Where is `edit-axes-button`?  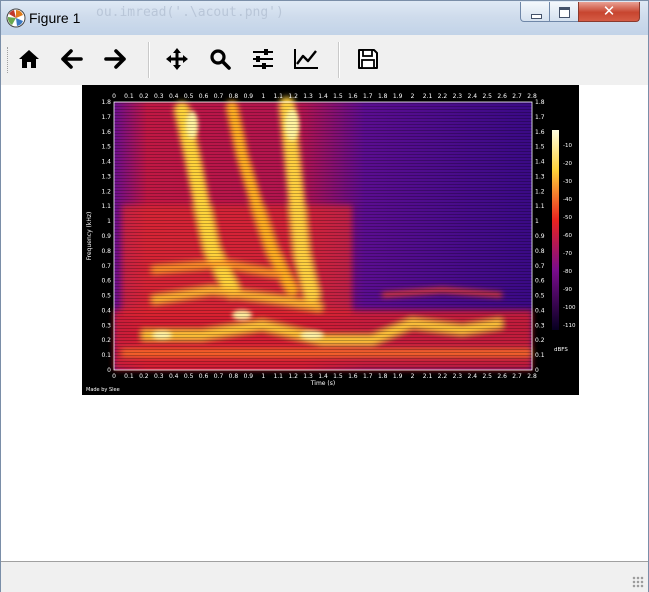
edit-axes-button is located at coordinates (306, 59).